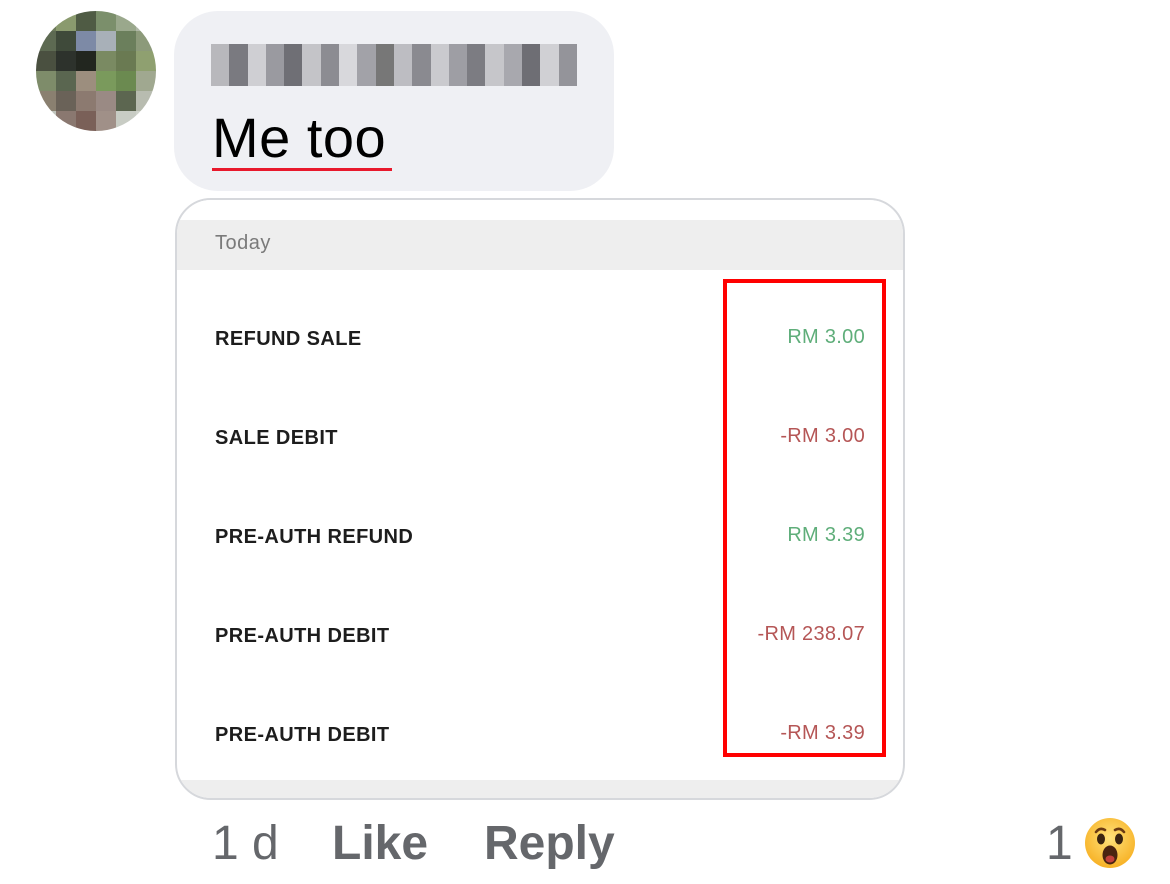 The height and width of the screenshot is (884, 1170). I want to click on spellcheck-underline, so click(302, 169).